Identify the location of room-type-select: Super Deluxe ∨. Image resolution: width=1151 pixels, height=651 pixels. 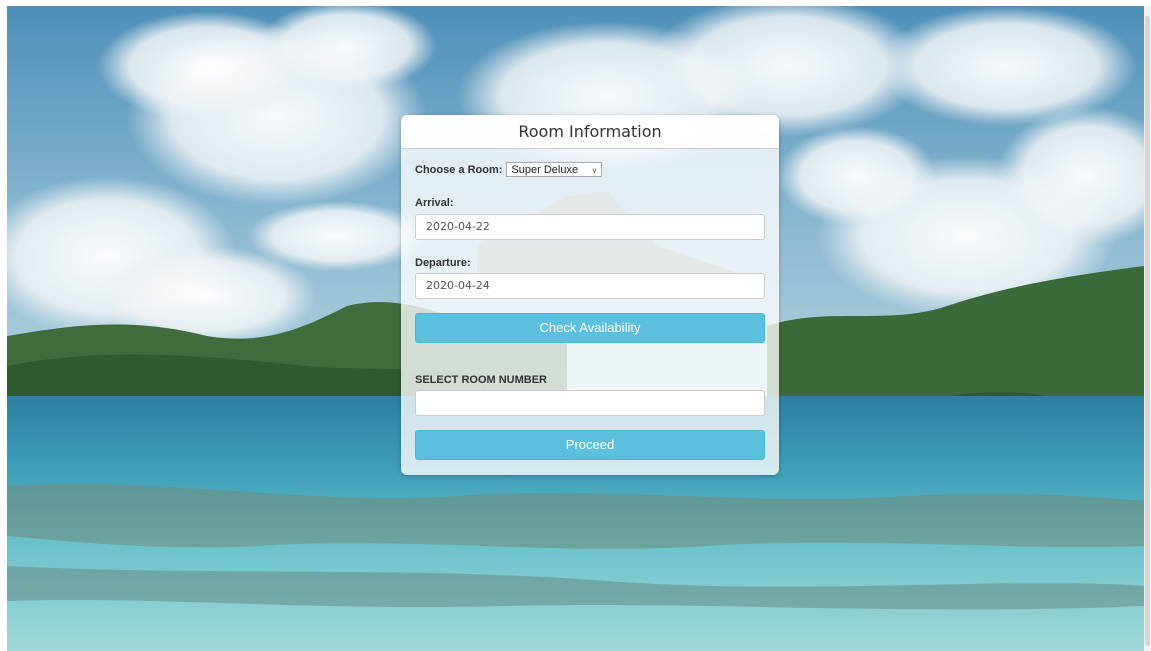
(554, 169).